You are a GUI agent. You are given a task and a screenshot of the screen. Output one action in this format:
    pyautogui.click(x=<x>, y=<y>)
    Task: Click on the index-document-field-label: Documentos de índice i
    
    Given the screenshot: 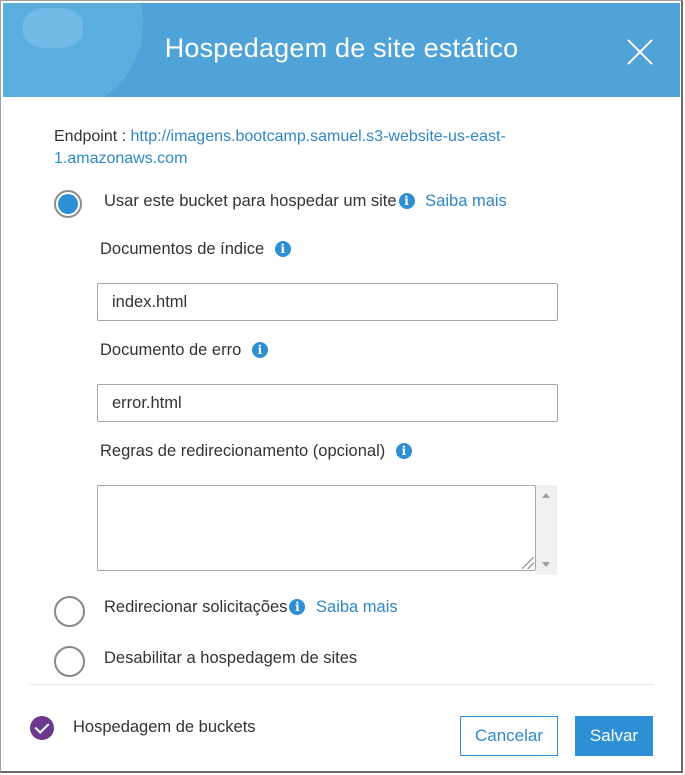 What is the action you would take?
    pyautogui.click(x=195, y=249)
    